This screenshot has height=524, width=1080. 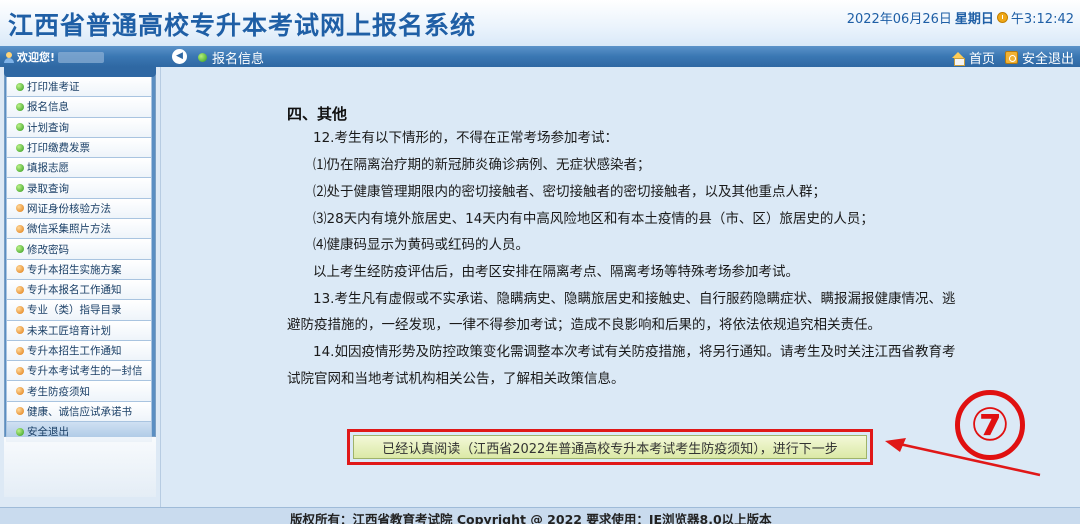 I want to click on sidebar-item-label: 专升本招生工作通知, so click(x=74, y=351).